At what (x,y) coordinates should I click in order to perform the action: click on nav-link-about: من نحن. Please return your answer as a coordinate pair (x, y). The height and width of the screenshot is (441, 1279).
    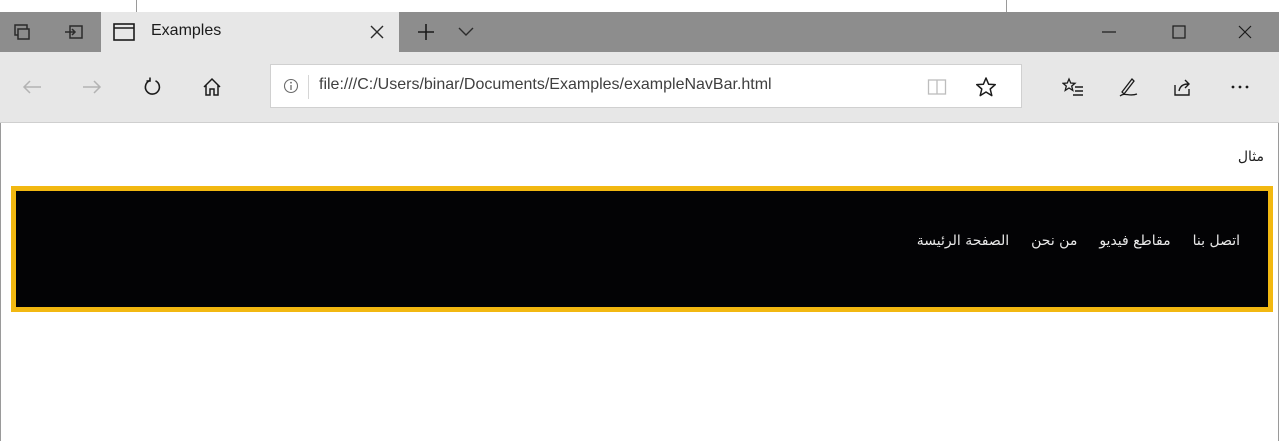
    Looking at the image, I should click on (1054, 241).